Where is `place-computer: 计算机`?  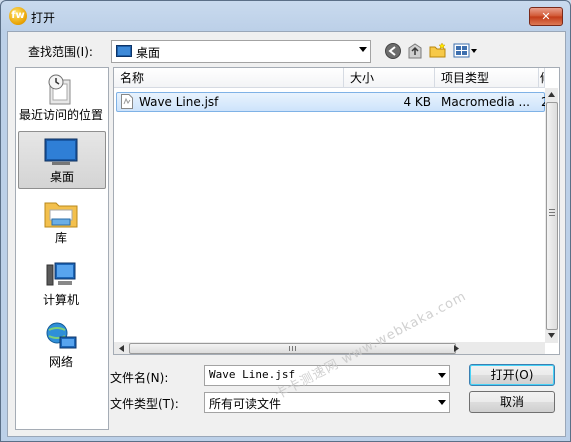 place-computer: 计算机 is located at coordinates (61, 283).